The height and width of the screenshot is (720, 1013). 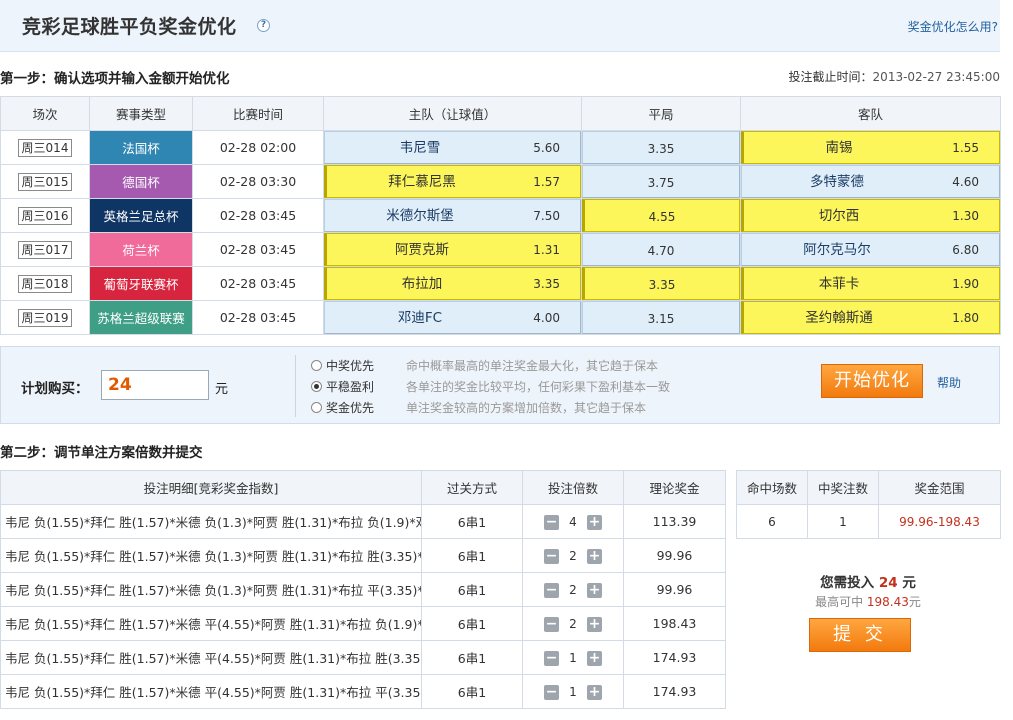 I want to click on col-header-home: 主队（让球值）, so click(x=452, y=113).